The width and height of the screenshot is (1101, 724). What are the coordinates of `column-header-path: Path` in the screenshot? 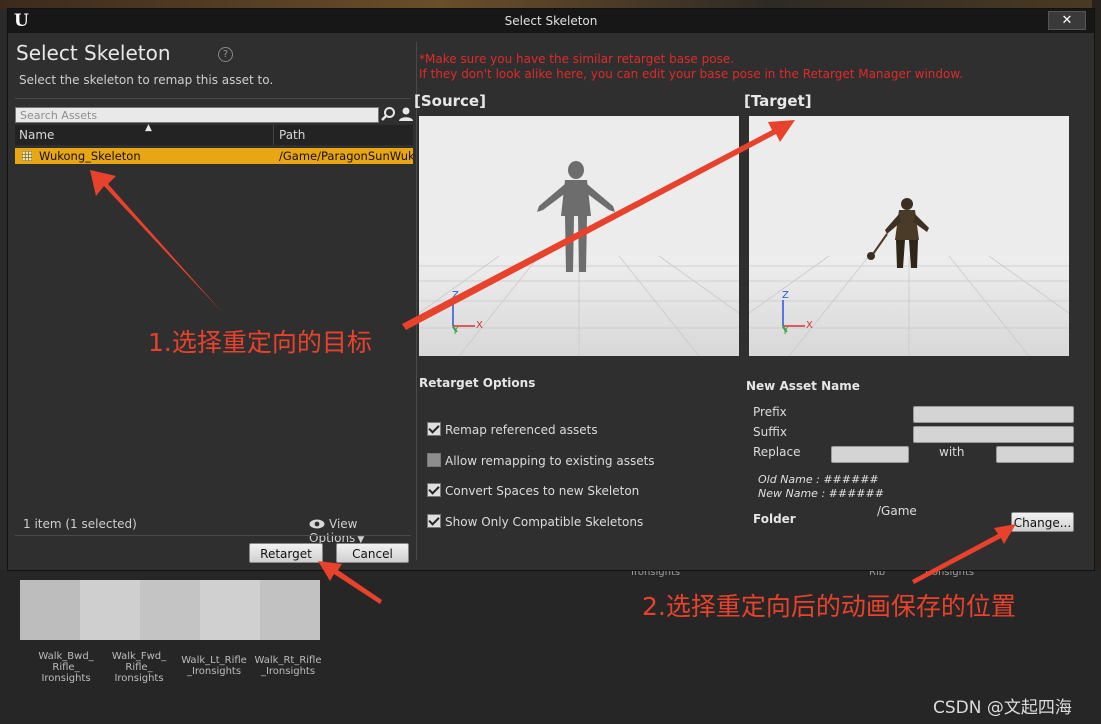 It's located at (292, 135).